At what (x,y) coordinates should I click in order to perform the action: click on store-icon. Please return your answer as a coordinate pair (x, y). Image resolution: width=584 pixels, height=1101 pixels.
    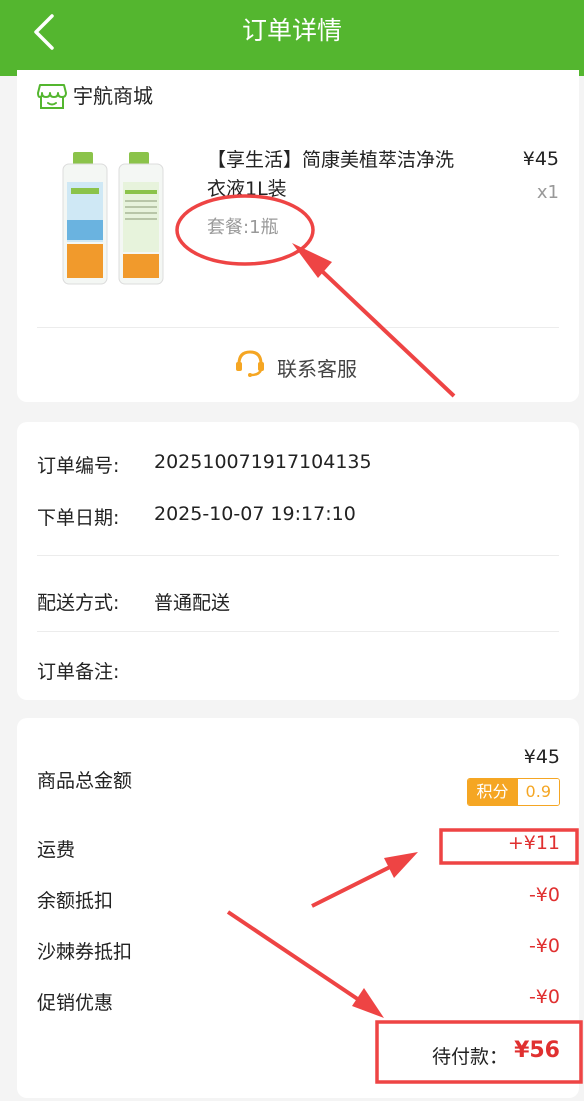
    Looking at the image, I should click on (52, 96).